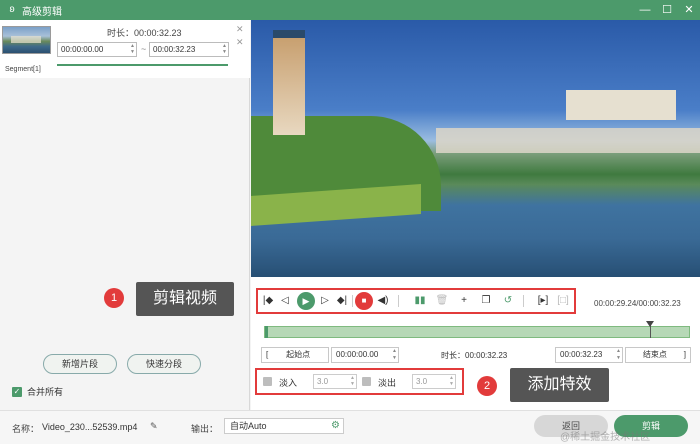  Describe the element at coordinates (637, 303) in the screenshot. I see `playback-time: 00:00:29.24/00:00:32.23` at that location.